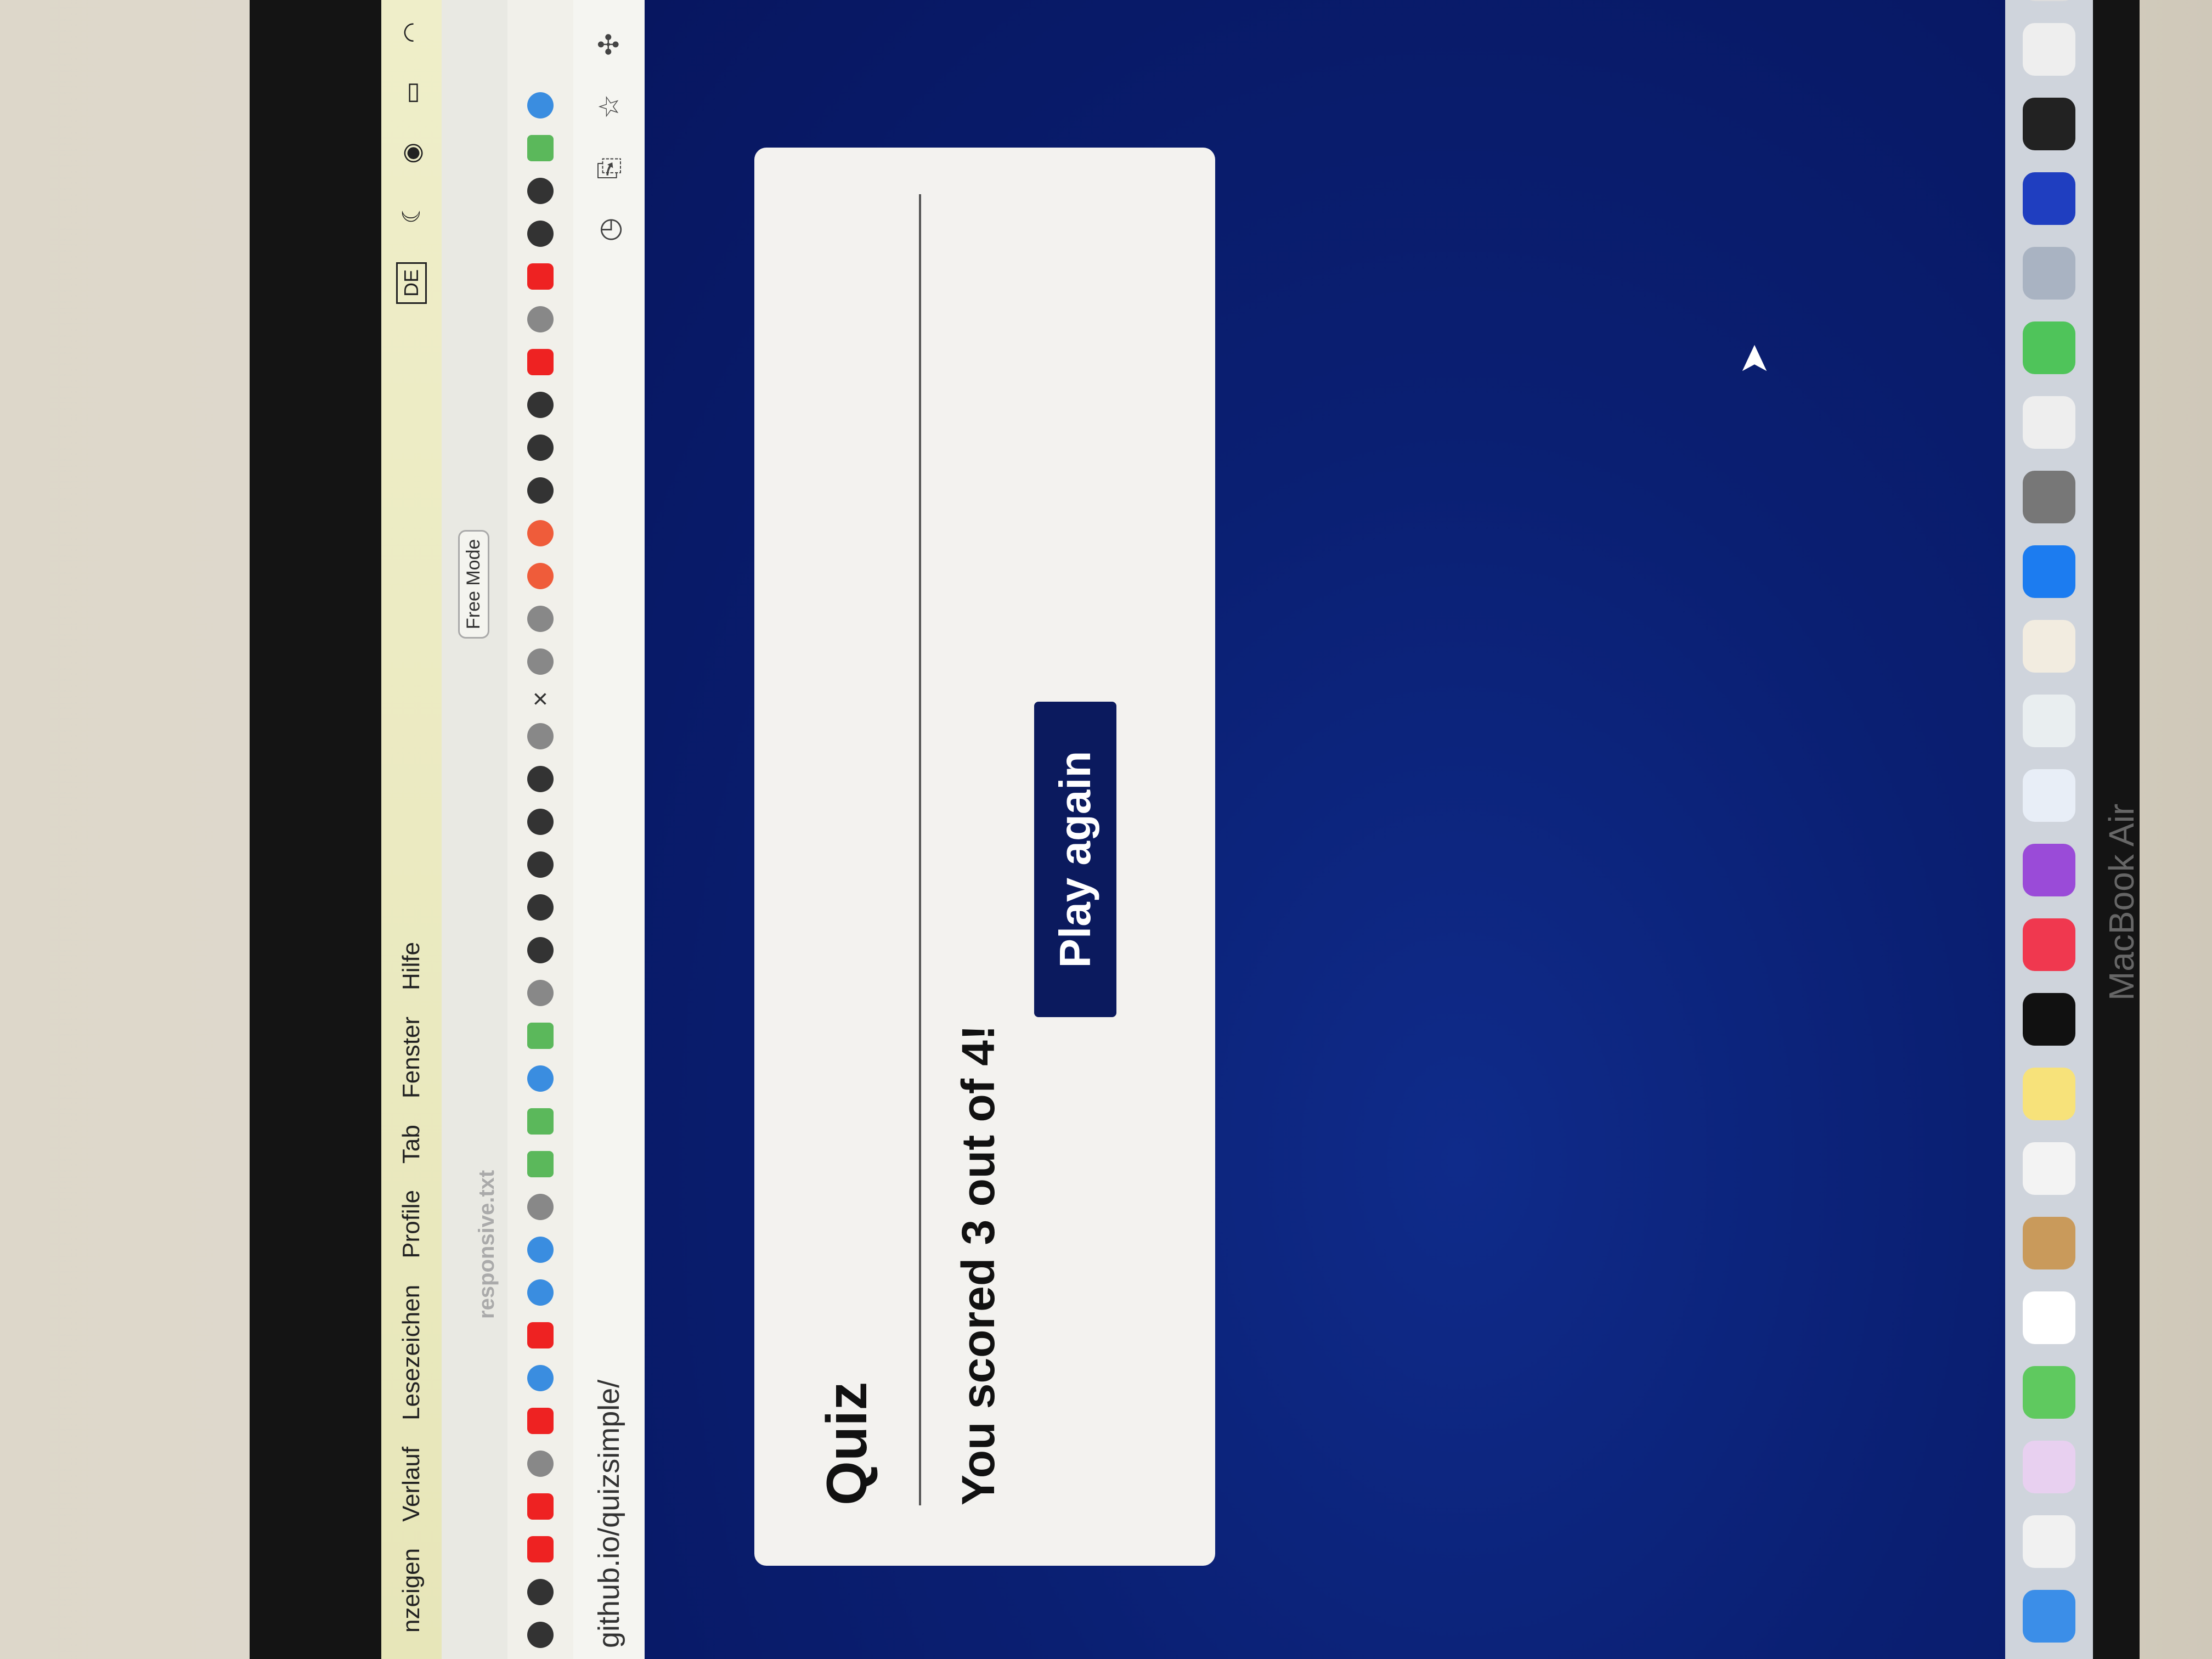  I want to click on status-area: DE ☾ ◉ ▭ ◠, so click(411, 163).